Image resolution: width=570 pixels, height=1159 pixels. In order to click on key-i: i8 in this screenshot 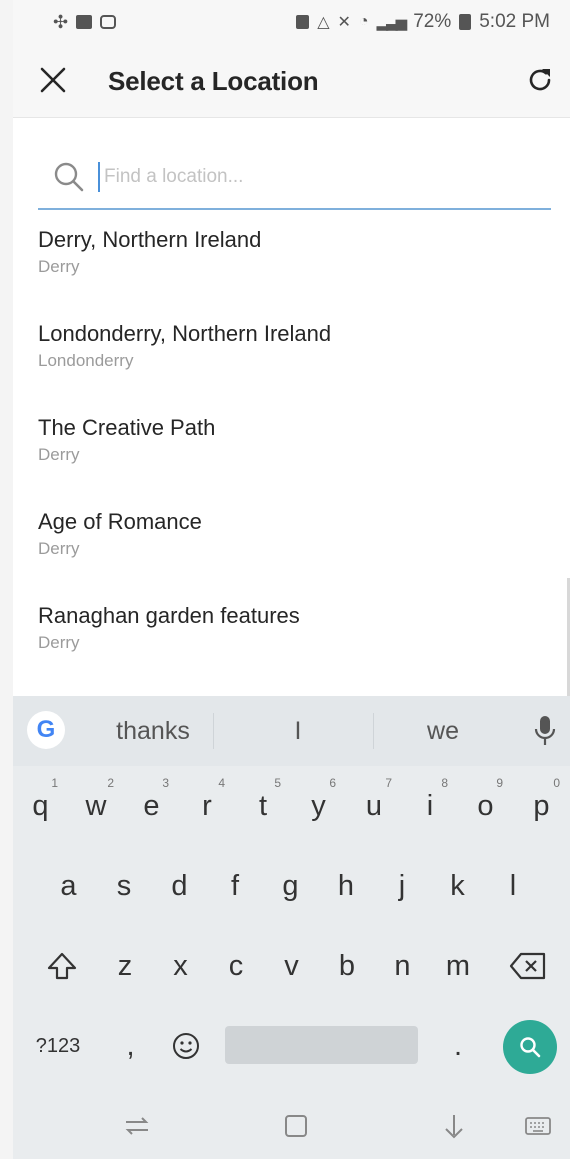, I will do `click(430, 806)`.